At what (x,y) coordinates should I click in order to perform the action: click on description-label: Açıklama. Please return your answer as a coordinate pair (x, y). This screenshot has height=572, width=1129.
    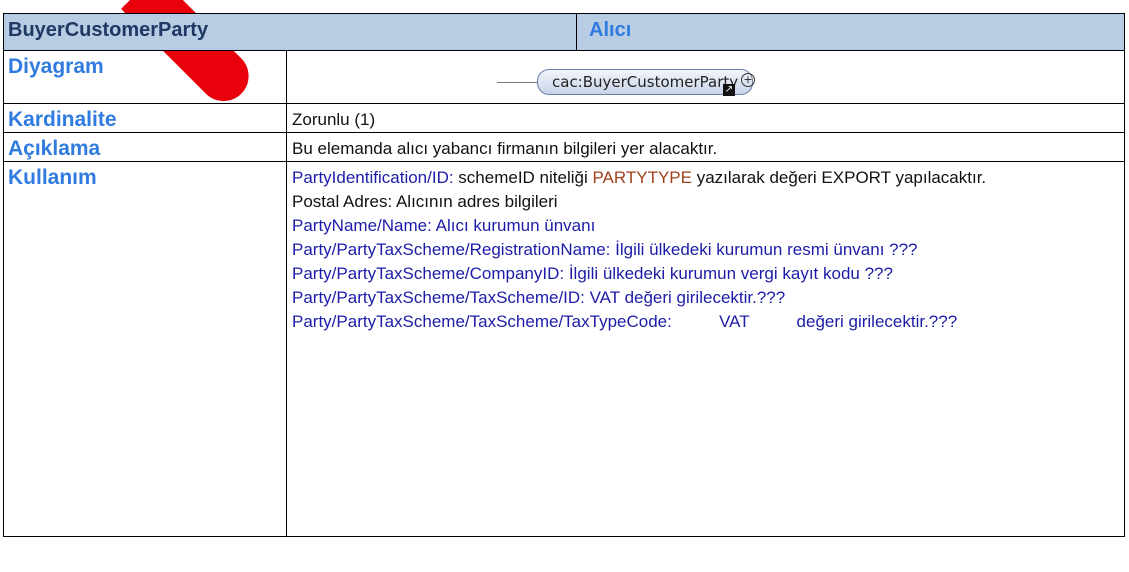
    Looking at the image, I should click on (145, 147).